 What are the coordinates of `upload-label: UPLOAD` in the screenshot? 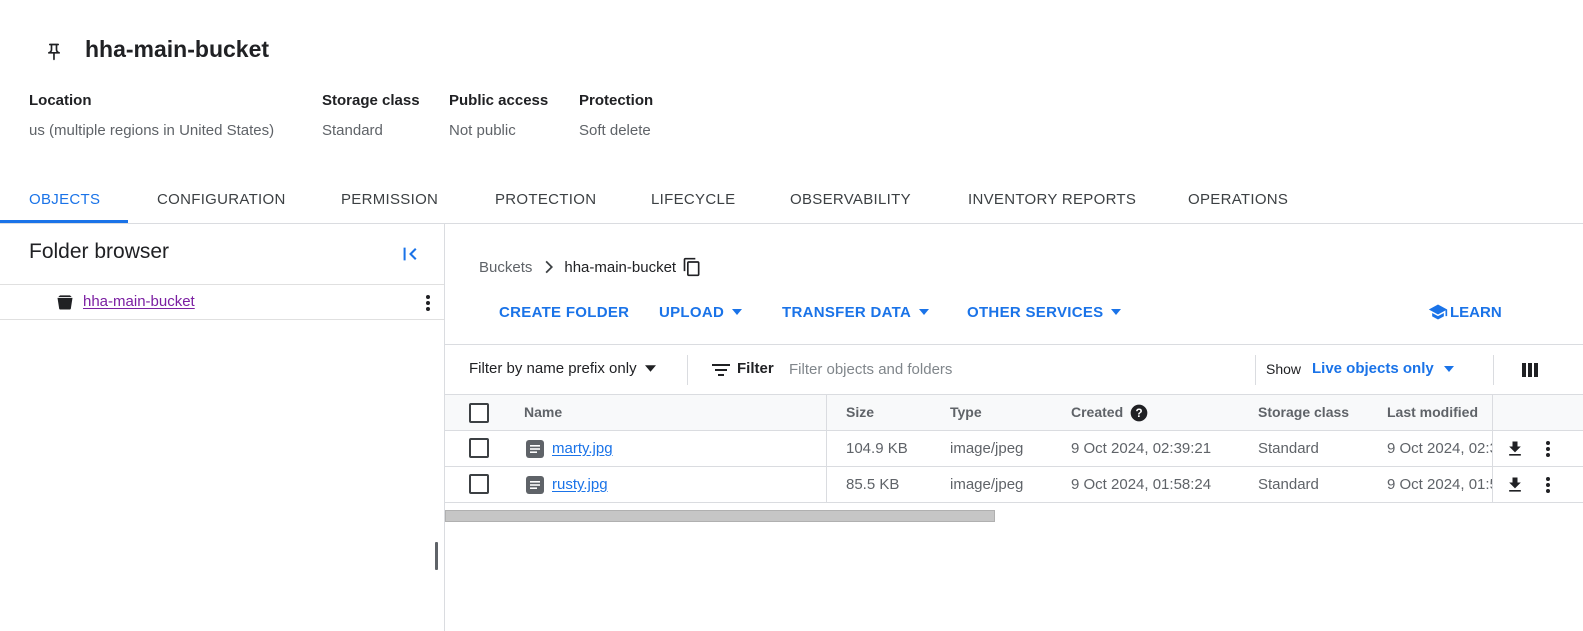 It's located at (692, 312).